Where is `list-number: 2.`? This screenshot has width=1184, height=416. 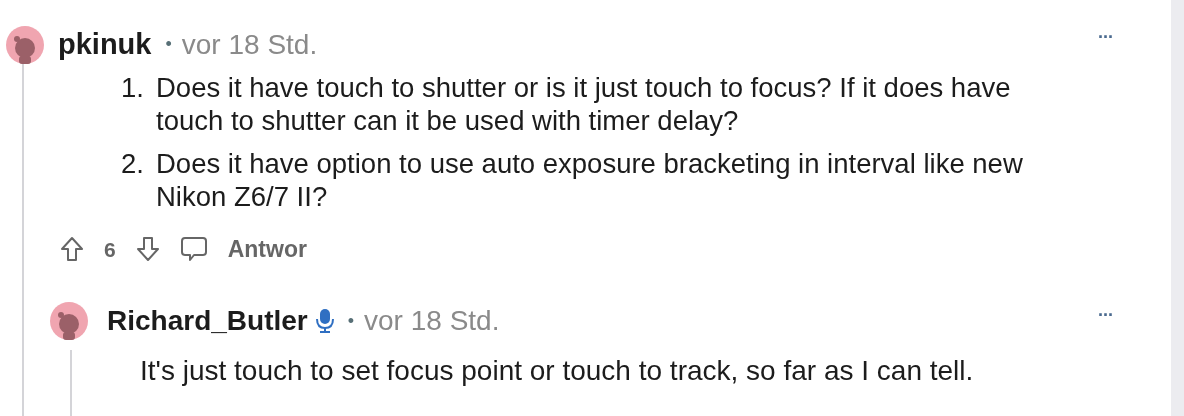
list-number: 2. is located at coordinates (132, 164).